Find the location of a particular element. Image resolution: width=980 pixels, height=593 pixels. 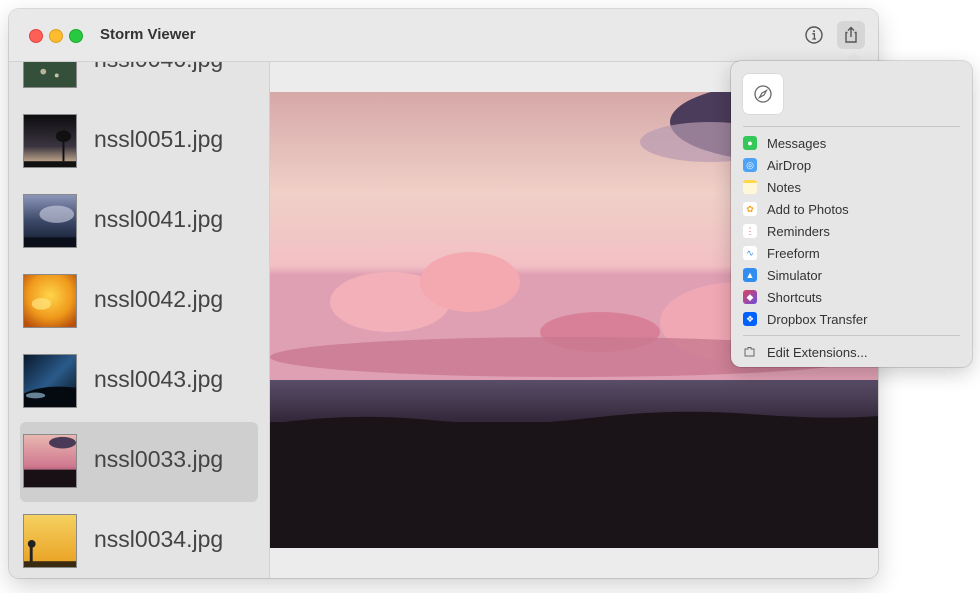

notes-icon is located at coordinates (750, 187).